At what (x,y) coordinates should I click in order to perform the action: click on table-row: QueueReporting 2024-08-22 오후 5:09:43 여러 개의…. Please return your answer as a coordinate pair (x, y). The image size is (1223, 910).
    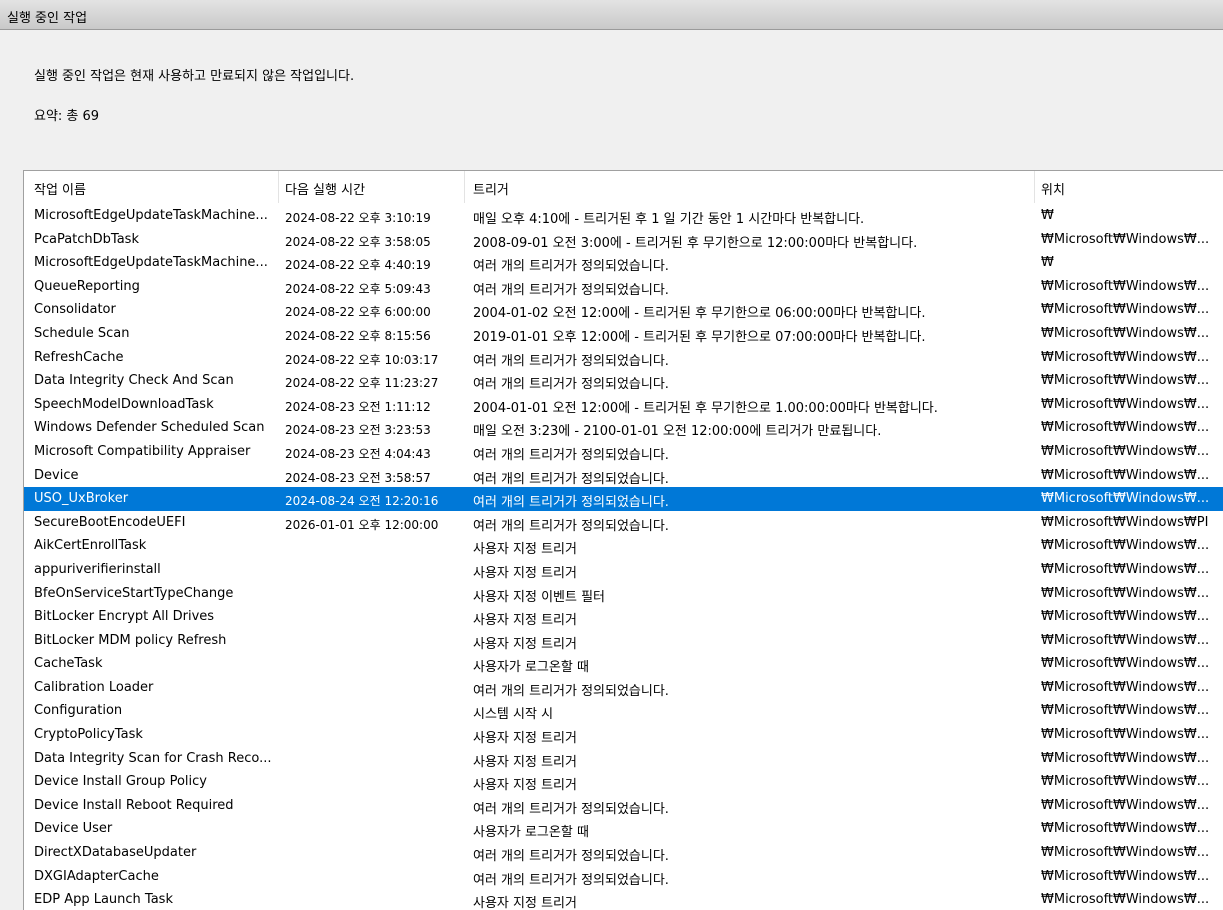
    Looking at the image, I should click on (623, 287).